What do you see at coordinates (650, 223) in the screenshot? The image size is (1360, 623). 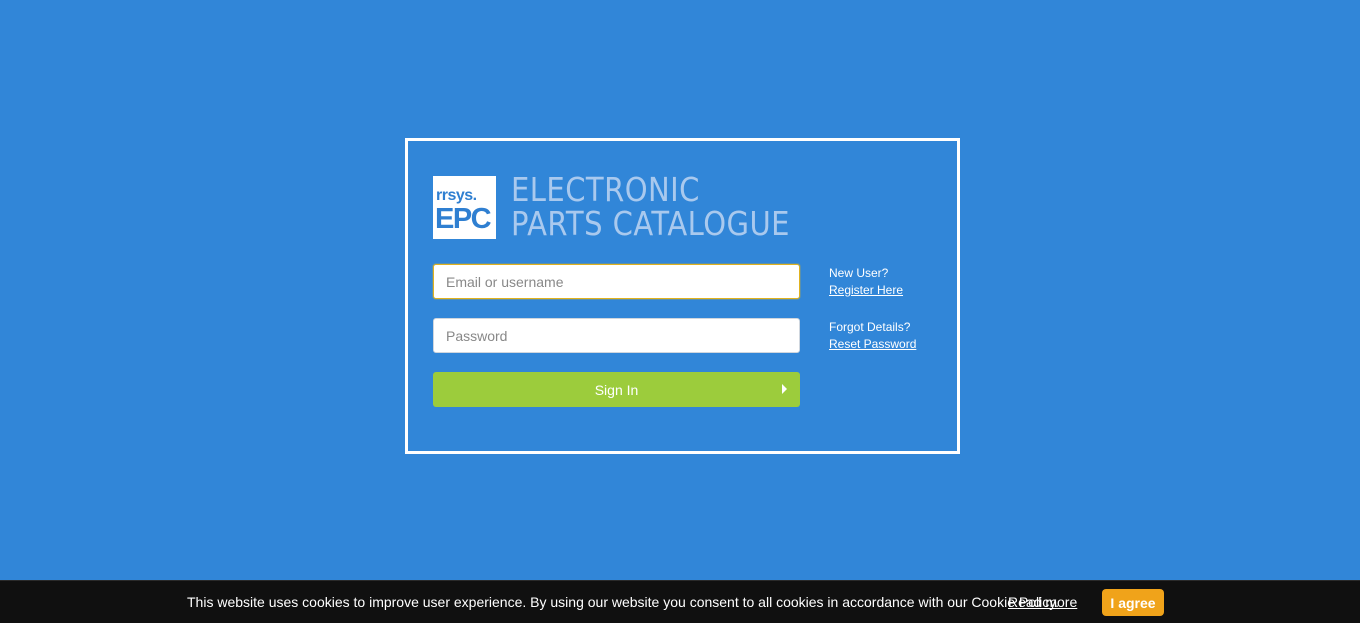 I see `brand-title-line2: PARTS CATALOGUE` at bounding box center [650, 223].